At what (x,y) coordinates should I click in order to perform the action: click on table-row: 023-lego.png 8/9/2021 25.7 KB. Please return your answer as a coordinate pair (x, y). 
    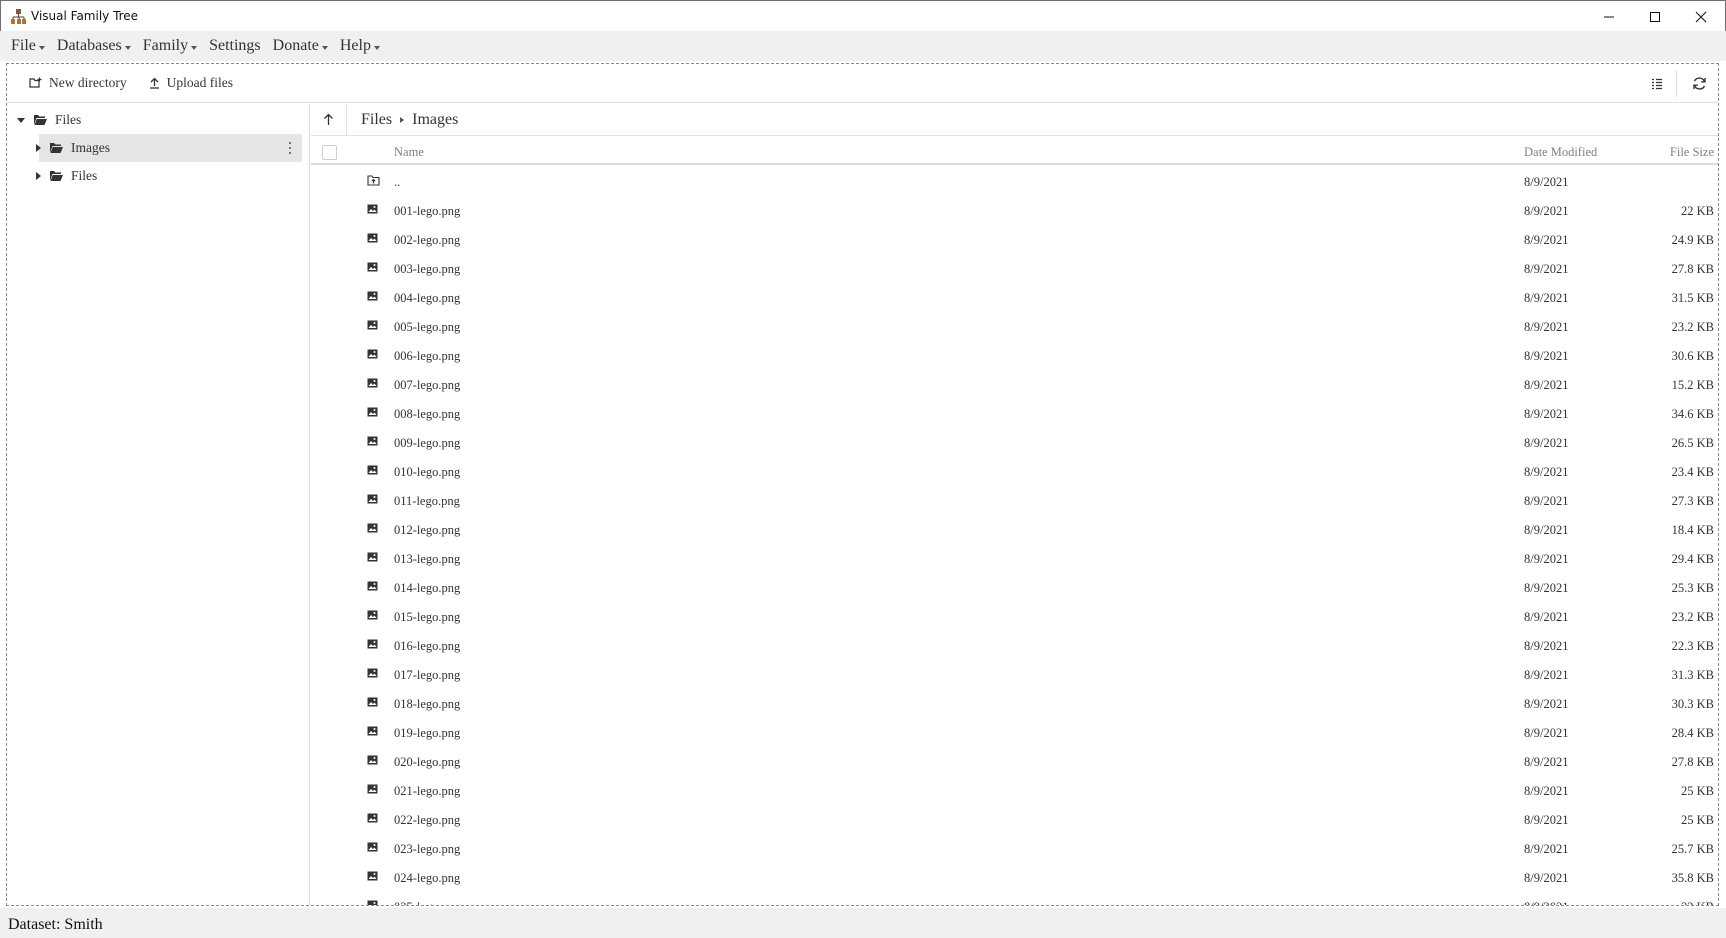
    Looking at the image, I should click on (1014, 848).